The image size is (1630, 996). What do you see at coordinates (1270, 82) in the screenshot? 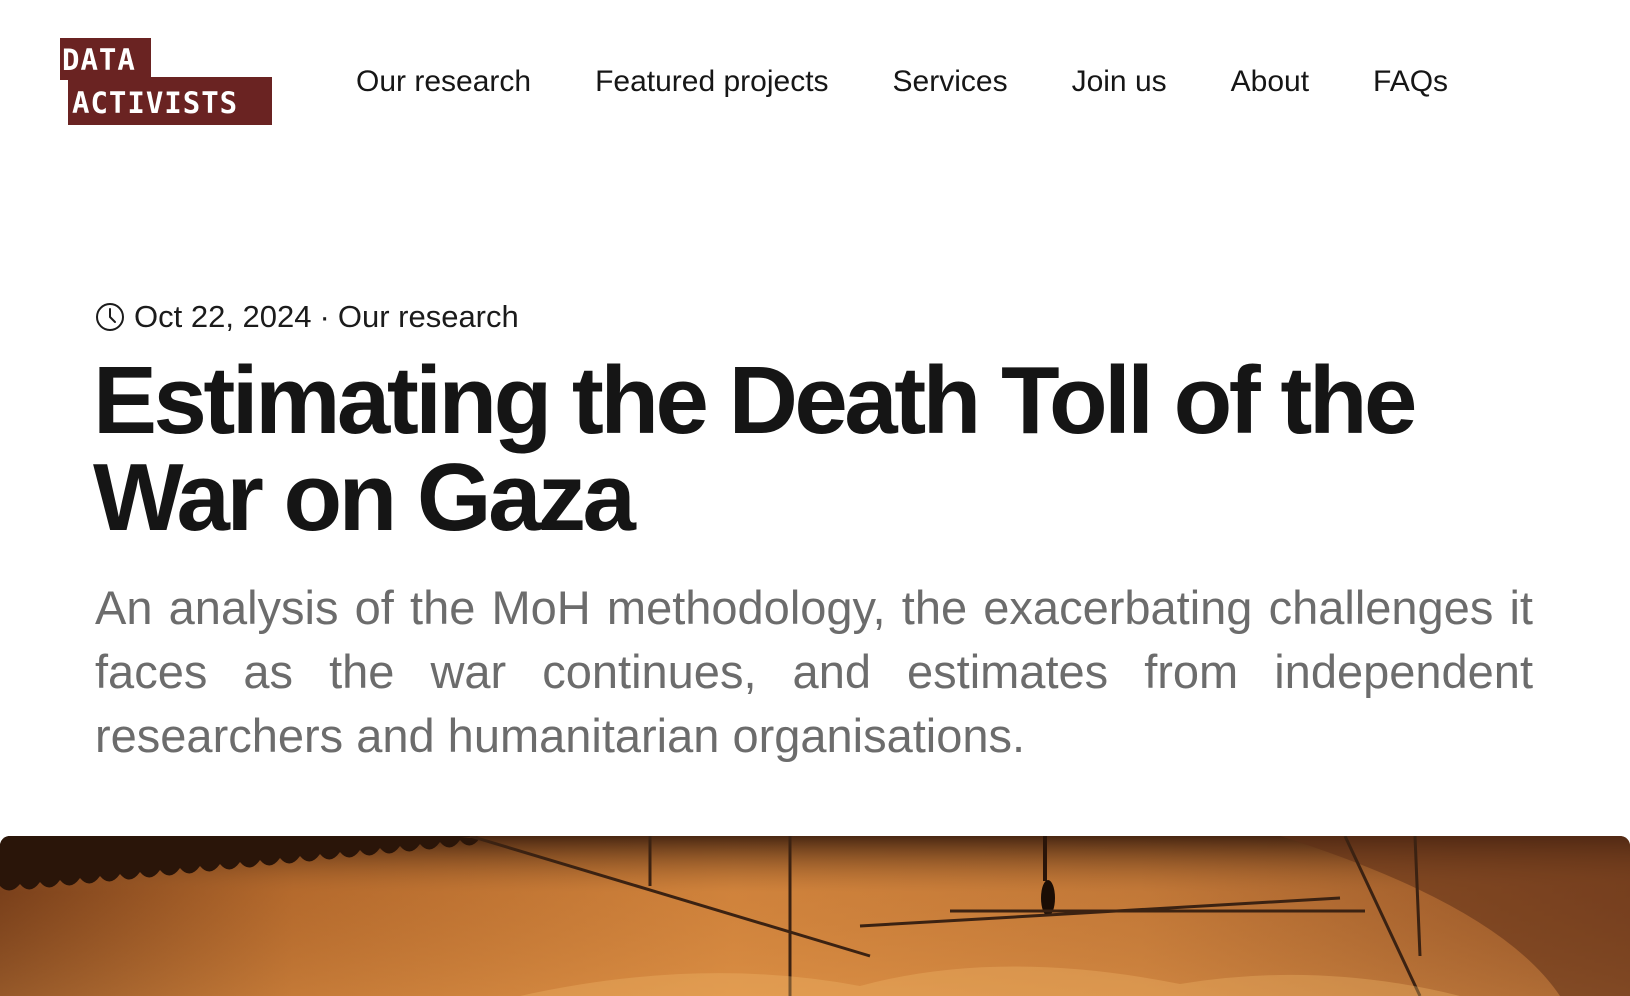
I see `nav-link-about: About` at bounding box center [1270, 82].